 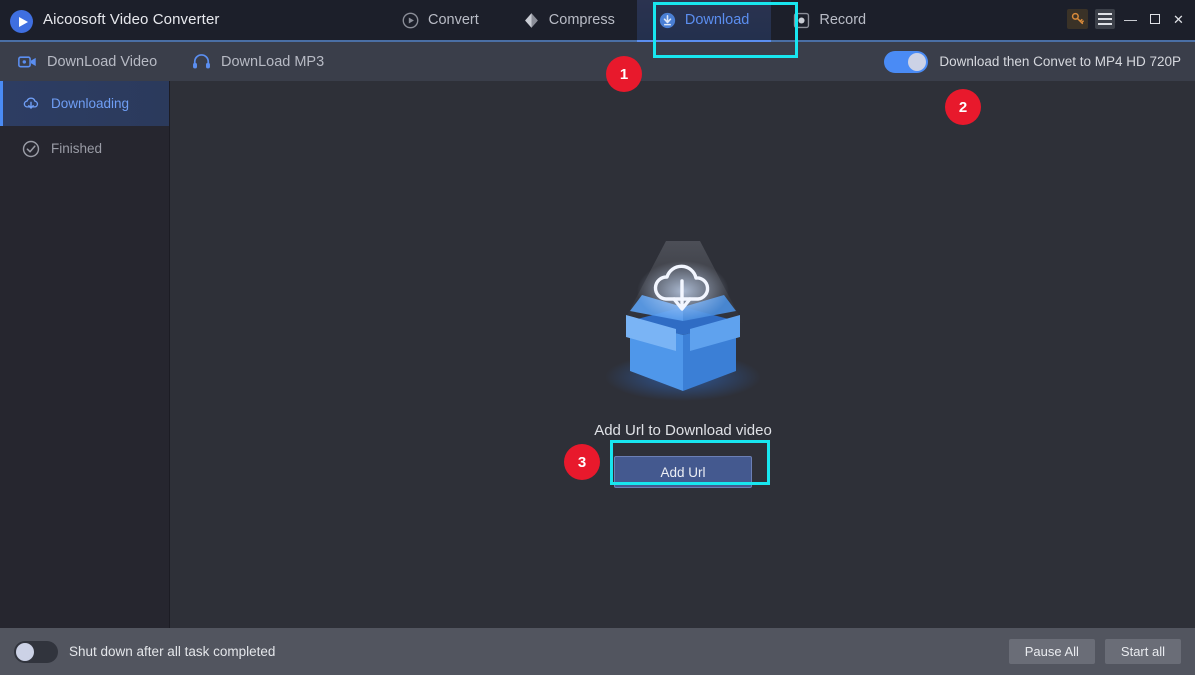 I want to click on sidebar-item-finished: Finished, so click(x=84, y=148).